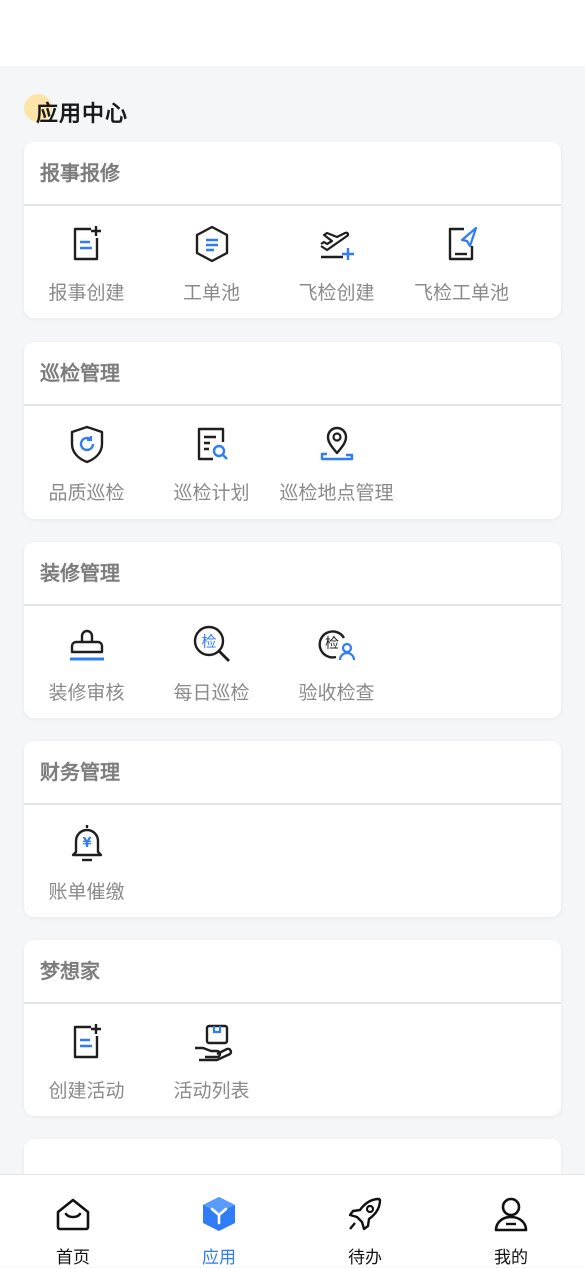 The width and height of the screenshot is (585, 1268). Describe the element at coordinates (292, 1028) in the screenshot. I see `section-card-dreamer: 梦想家 创建活动 活动列表` at that location.